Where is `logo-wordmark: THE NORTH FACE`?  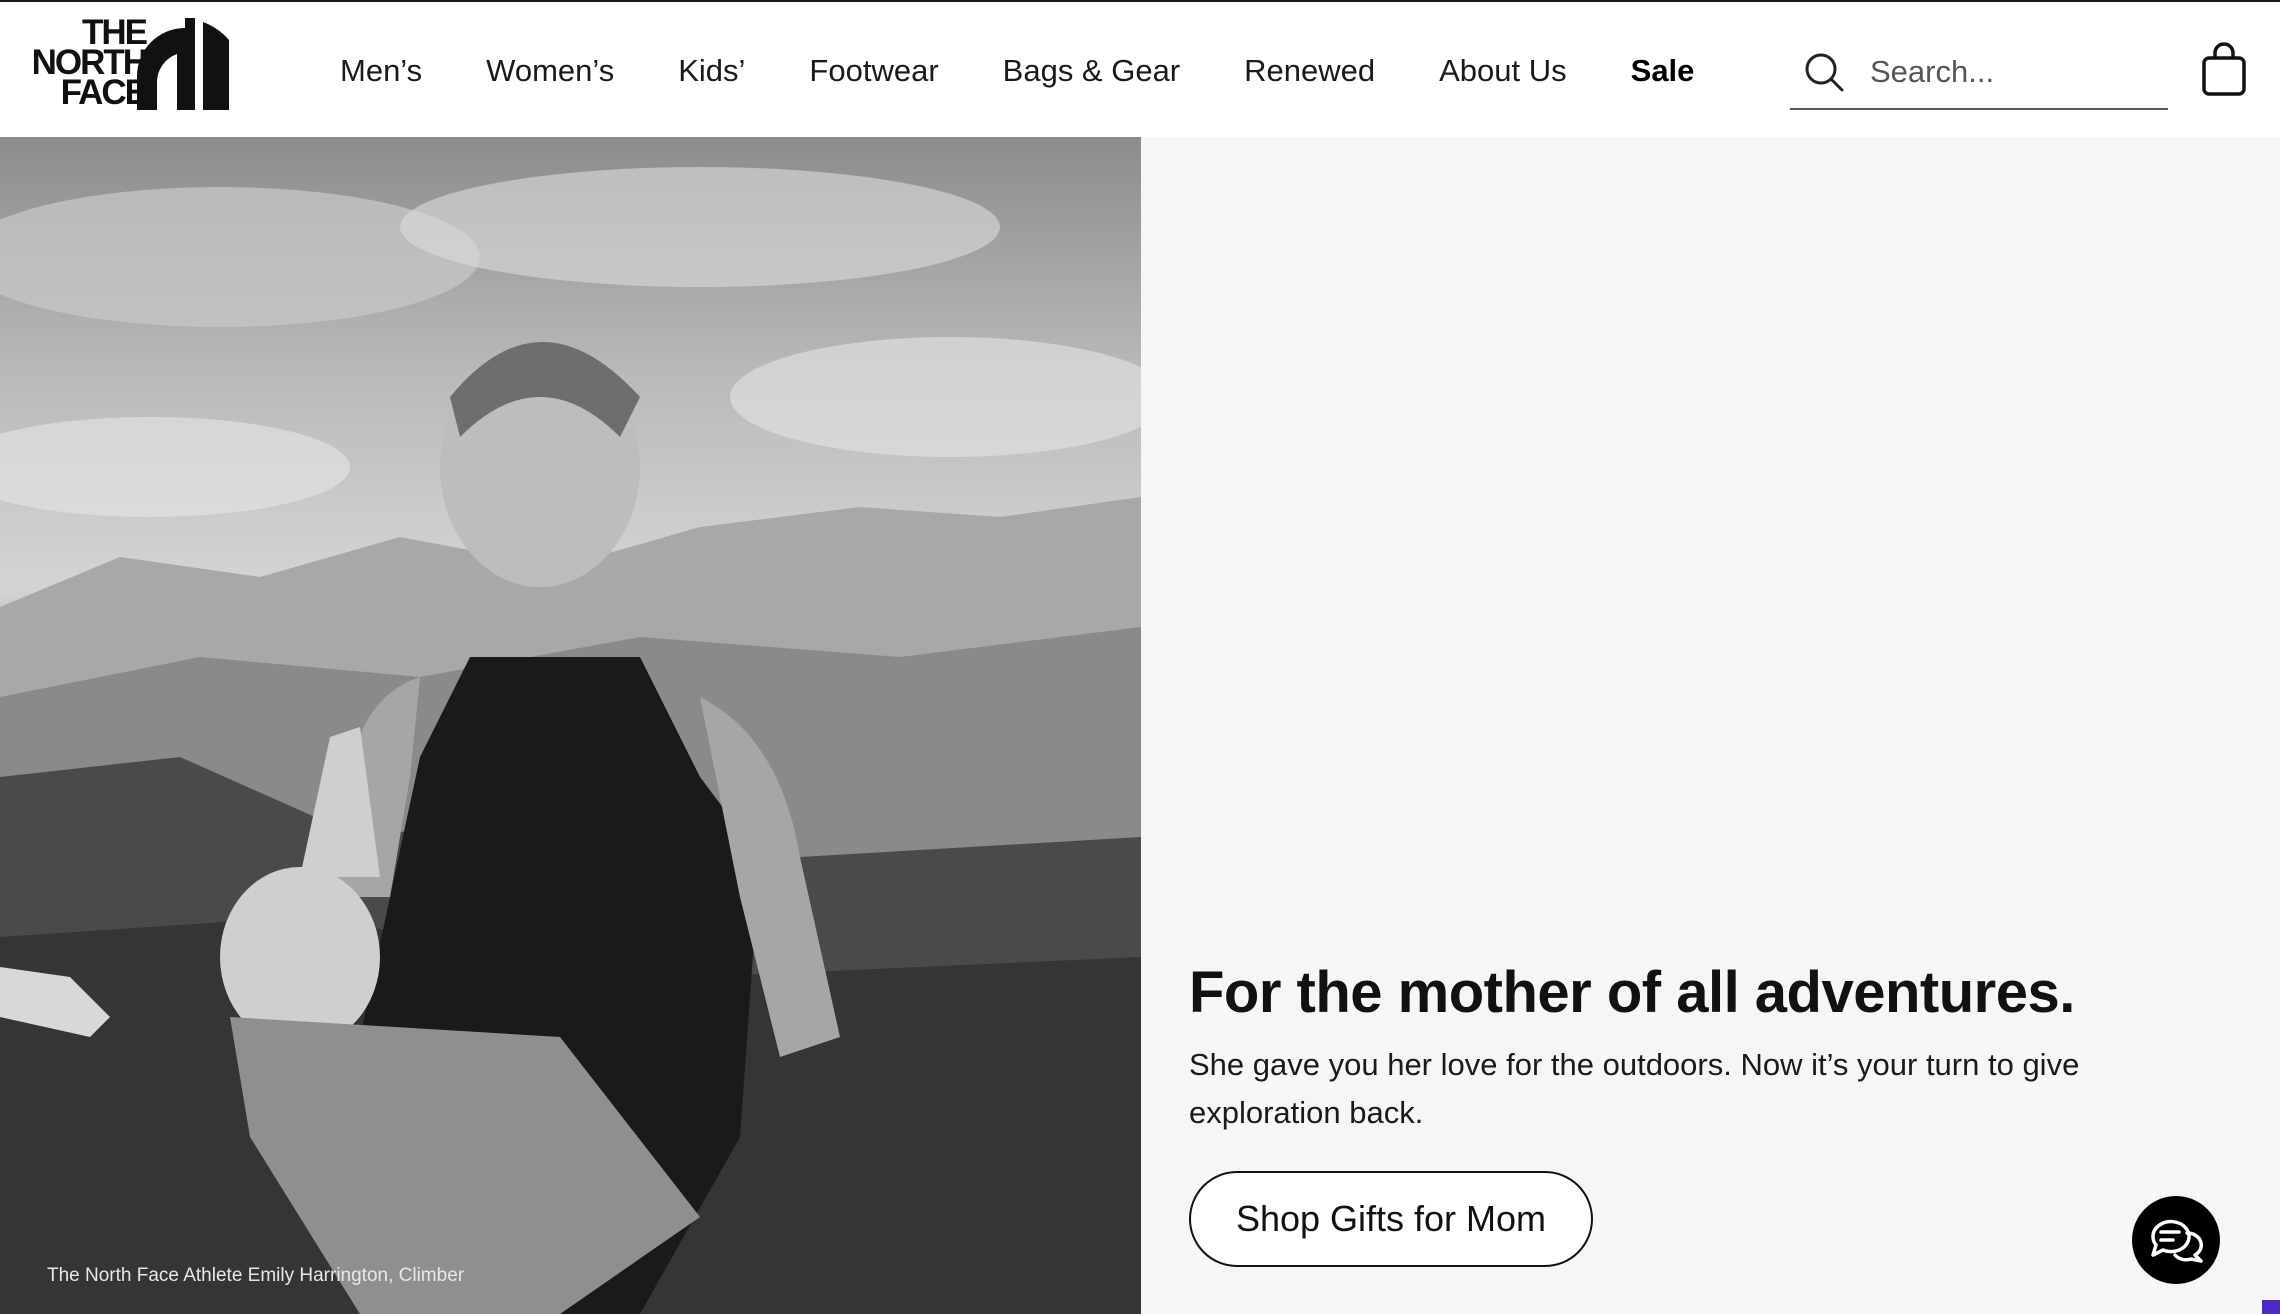
logo-wordmark: THE NORTH FACE is located at coordinates (89, 62).